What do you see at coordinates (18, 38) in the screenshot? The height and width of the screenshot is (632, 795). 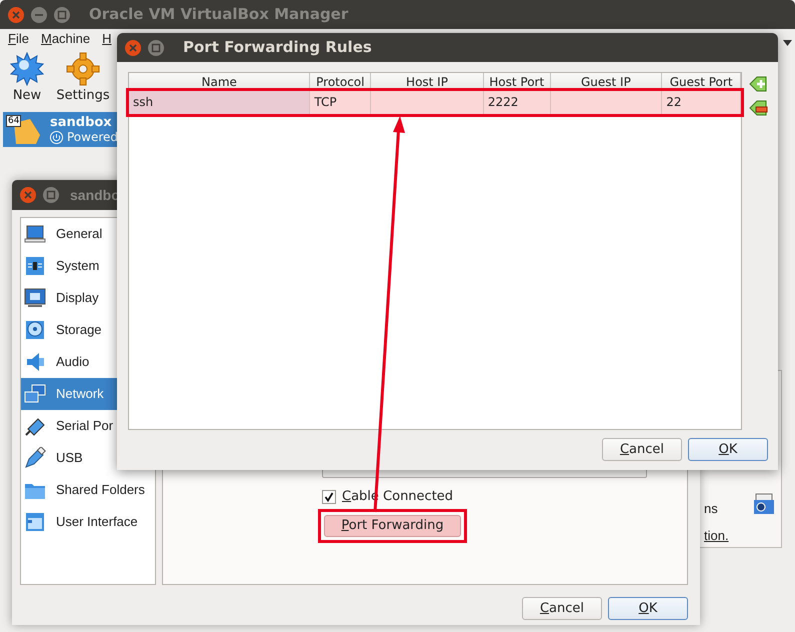 I see `menu-item: File` at bounding box center [18, 38].